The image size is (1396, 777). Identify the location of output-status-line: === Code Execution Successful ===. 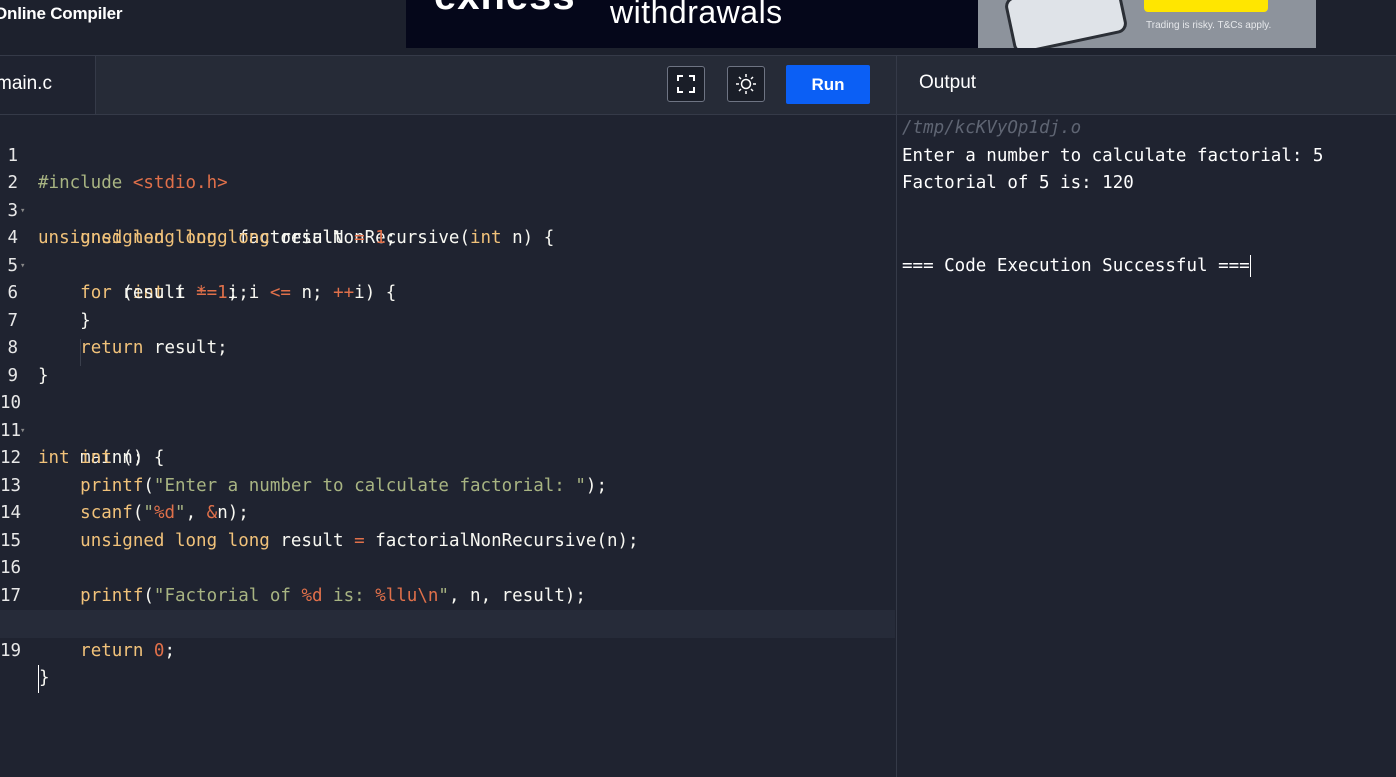
(1076, 267).